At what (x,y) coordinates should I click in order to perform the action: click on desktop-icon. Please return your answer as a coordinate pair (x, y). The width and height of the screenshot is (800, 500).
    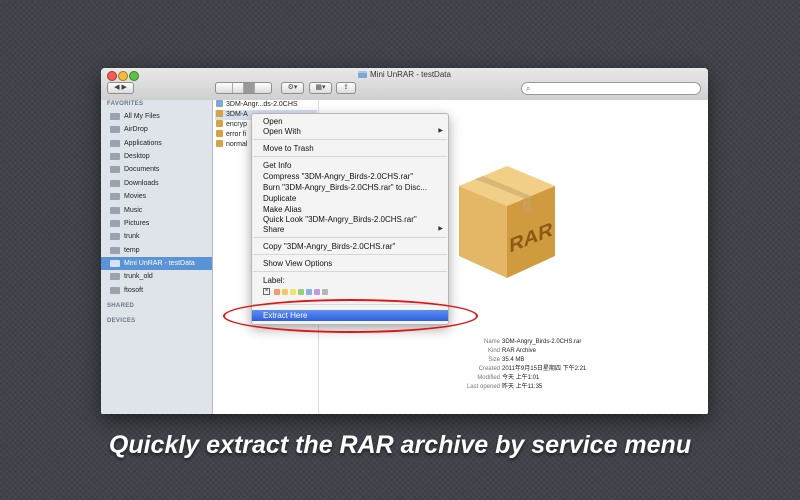
    Looking at the image, I should click on (115, 156).